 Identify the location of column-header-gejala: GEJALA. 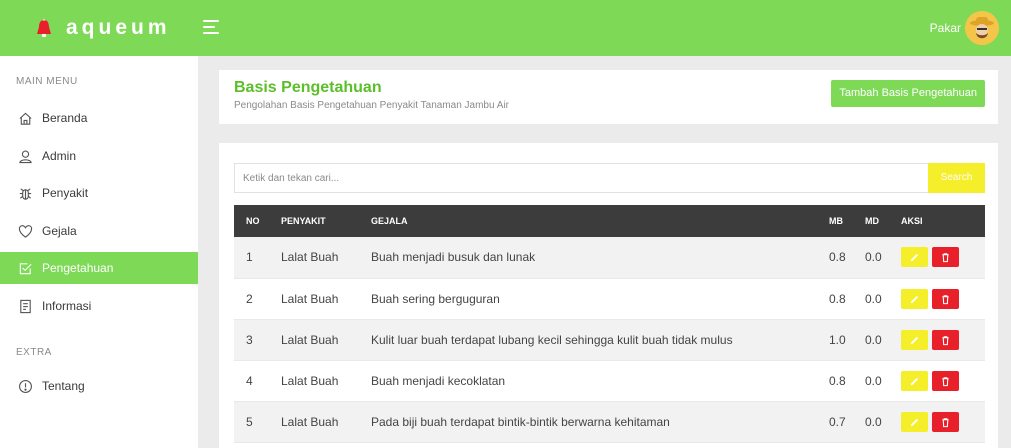
(588, 221).